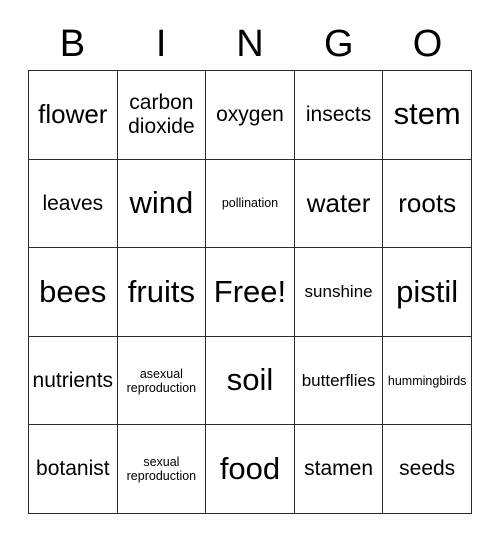  What do you see at coordinates (427, 469) in the screenshot?
I see `bingo-cell-o5: seeds` at bounding box center [427, 469].